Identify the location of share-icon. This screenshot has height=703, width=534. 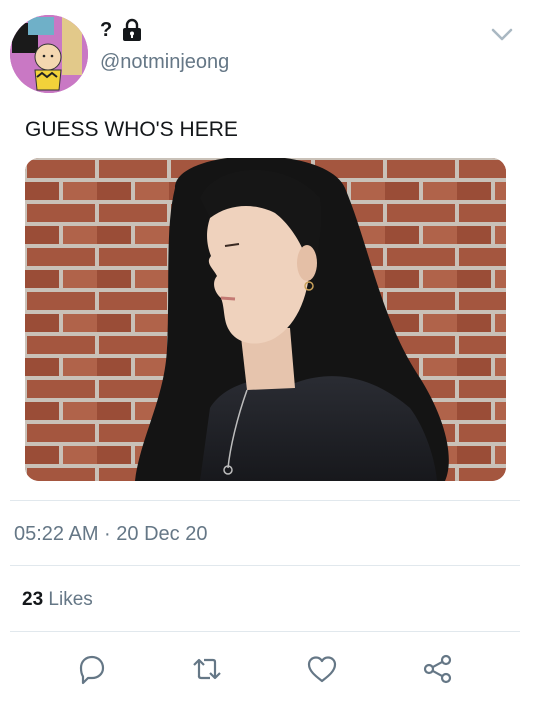
(437, 669).